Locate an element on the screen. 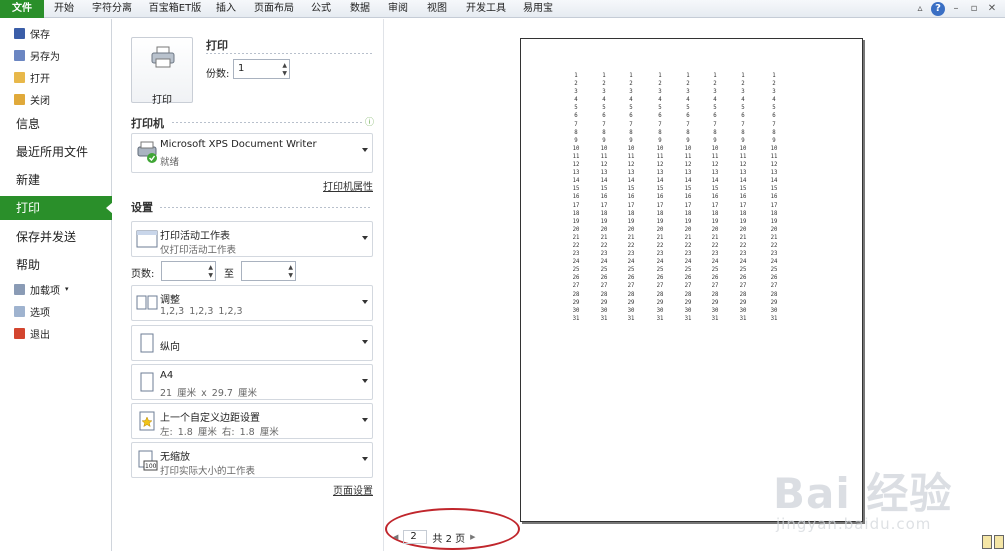  pages-to-down-icon: ▼ is located at coordinates (290, 276).